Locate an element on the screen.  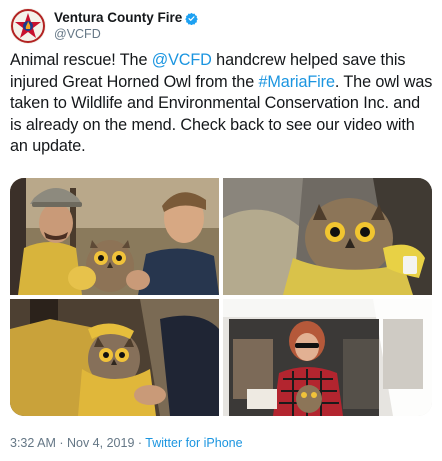
photo-firefighters-with-owl is located at coordinates (114, 236).